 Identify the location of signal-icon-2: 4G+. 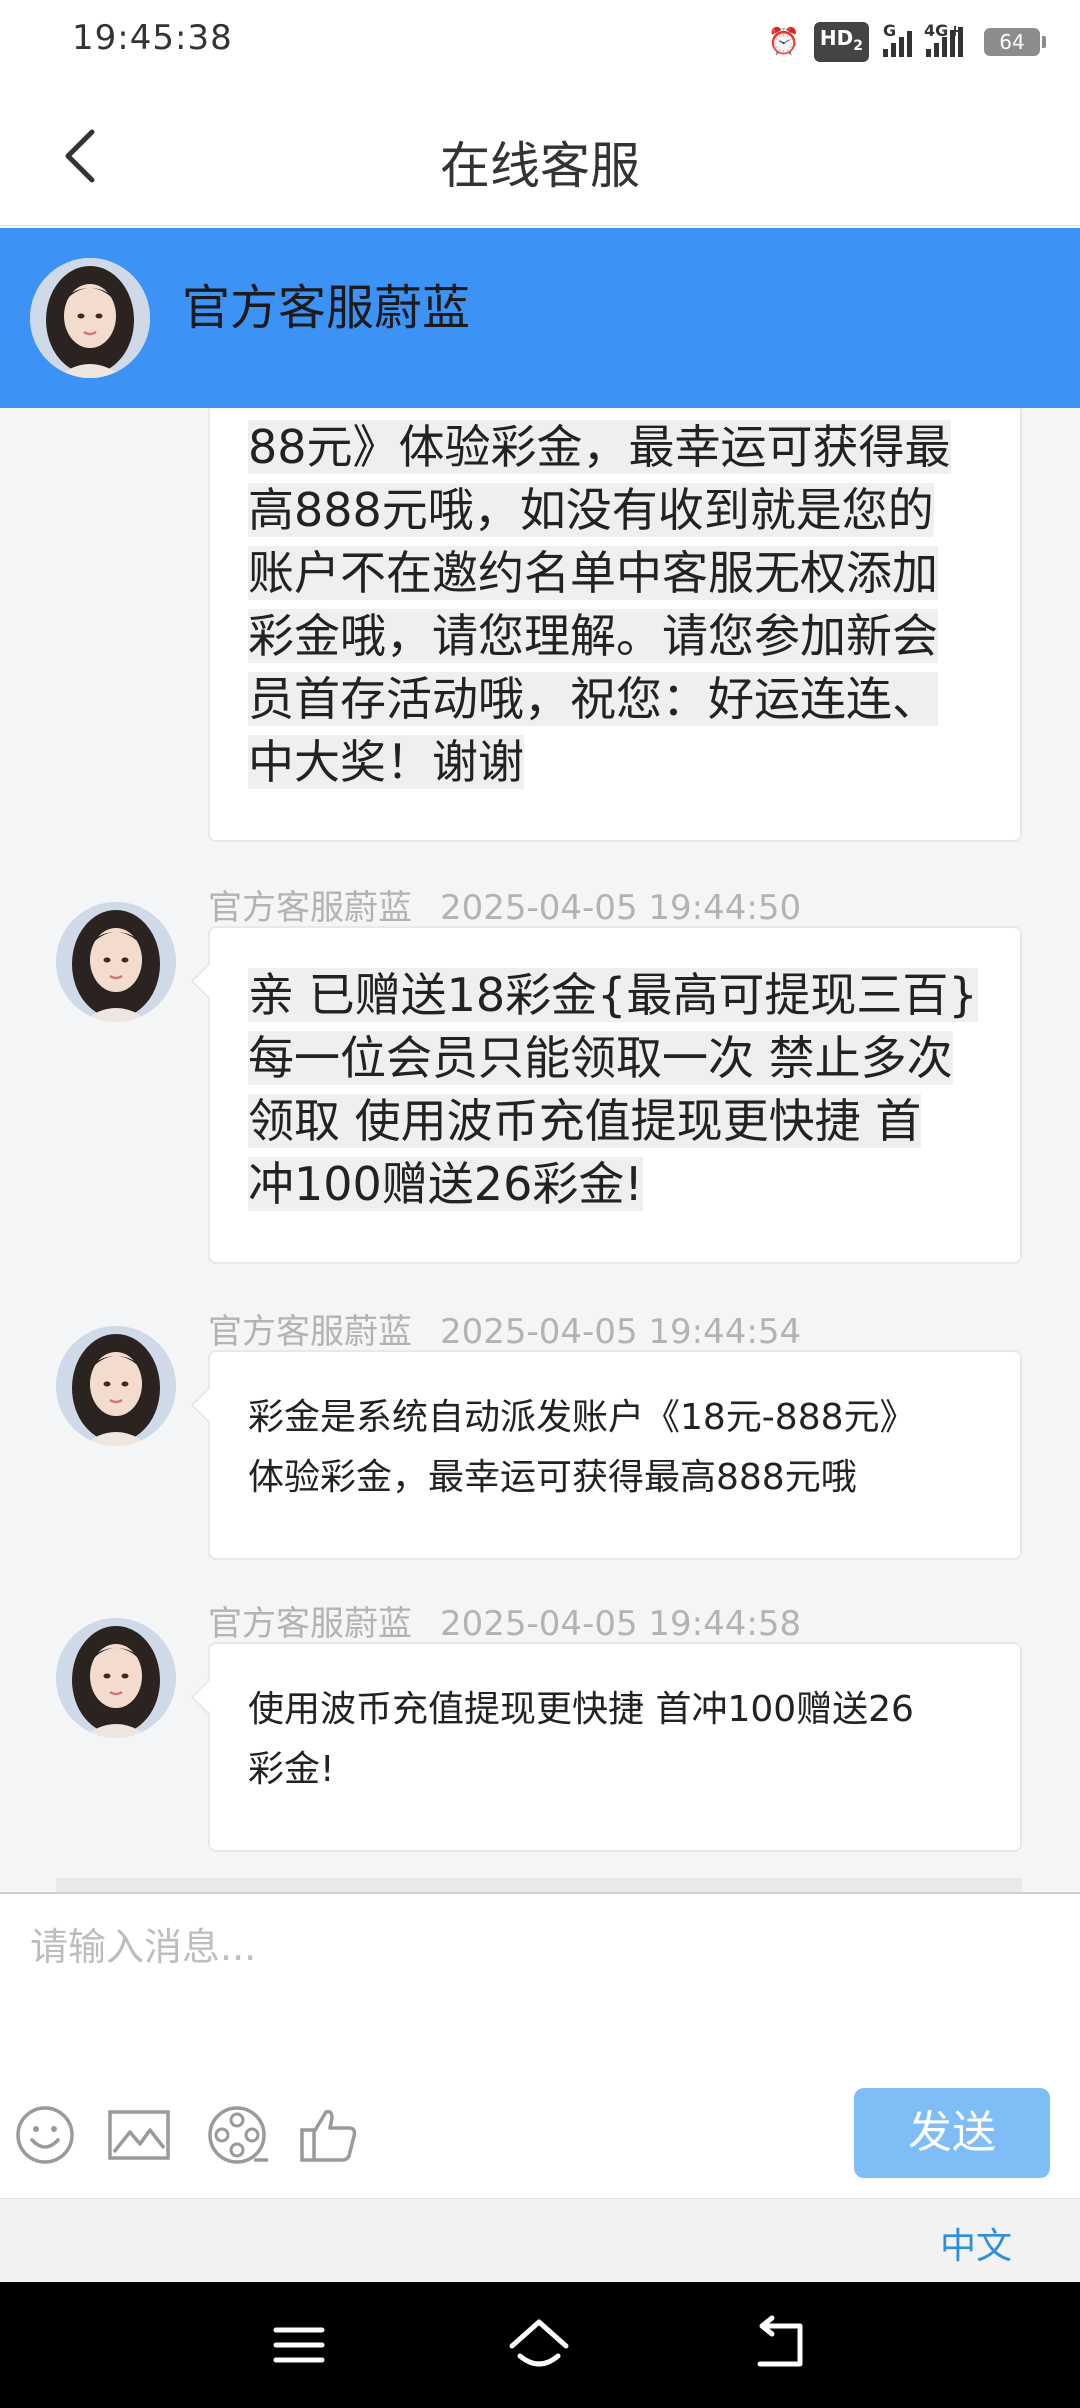
(947, 39).